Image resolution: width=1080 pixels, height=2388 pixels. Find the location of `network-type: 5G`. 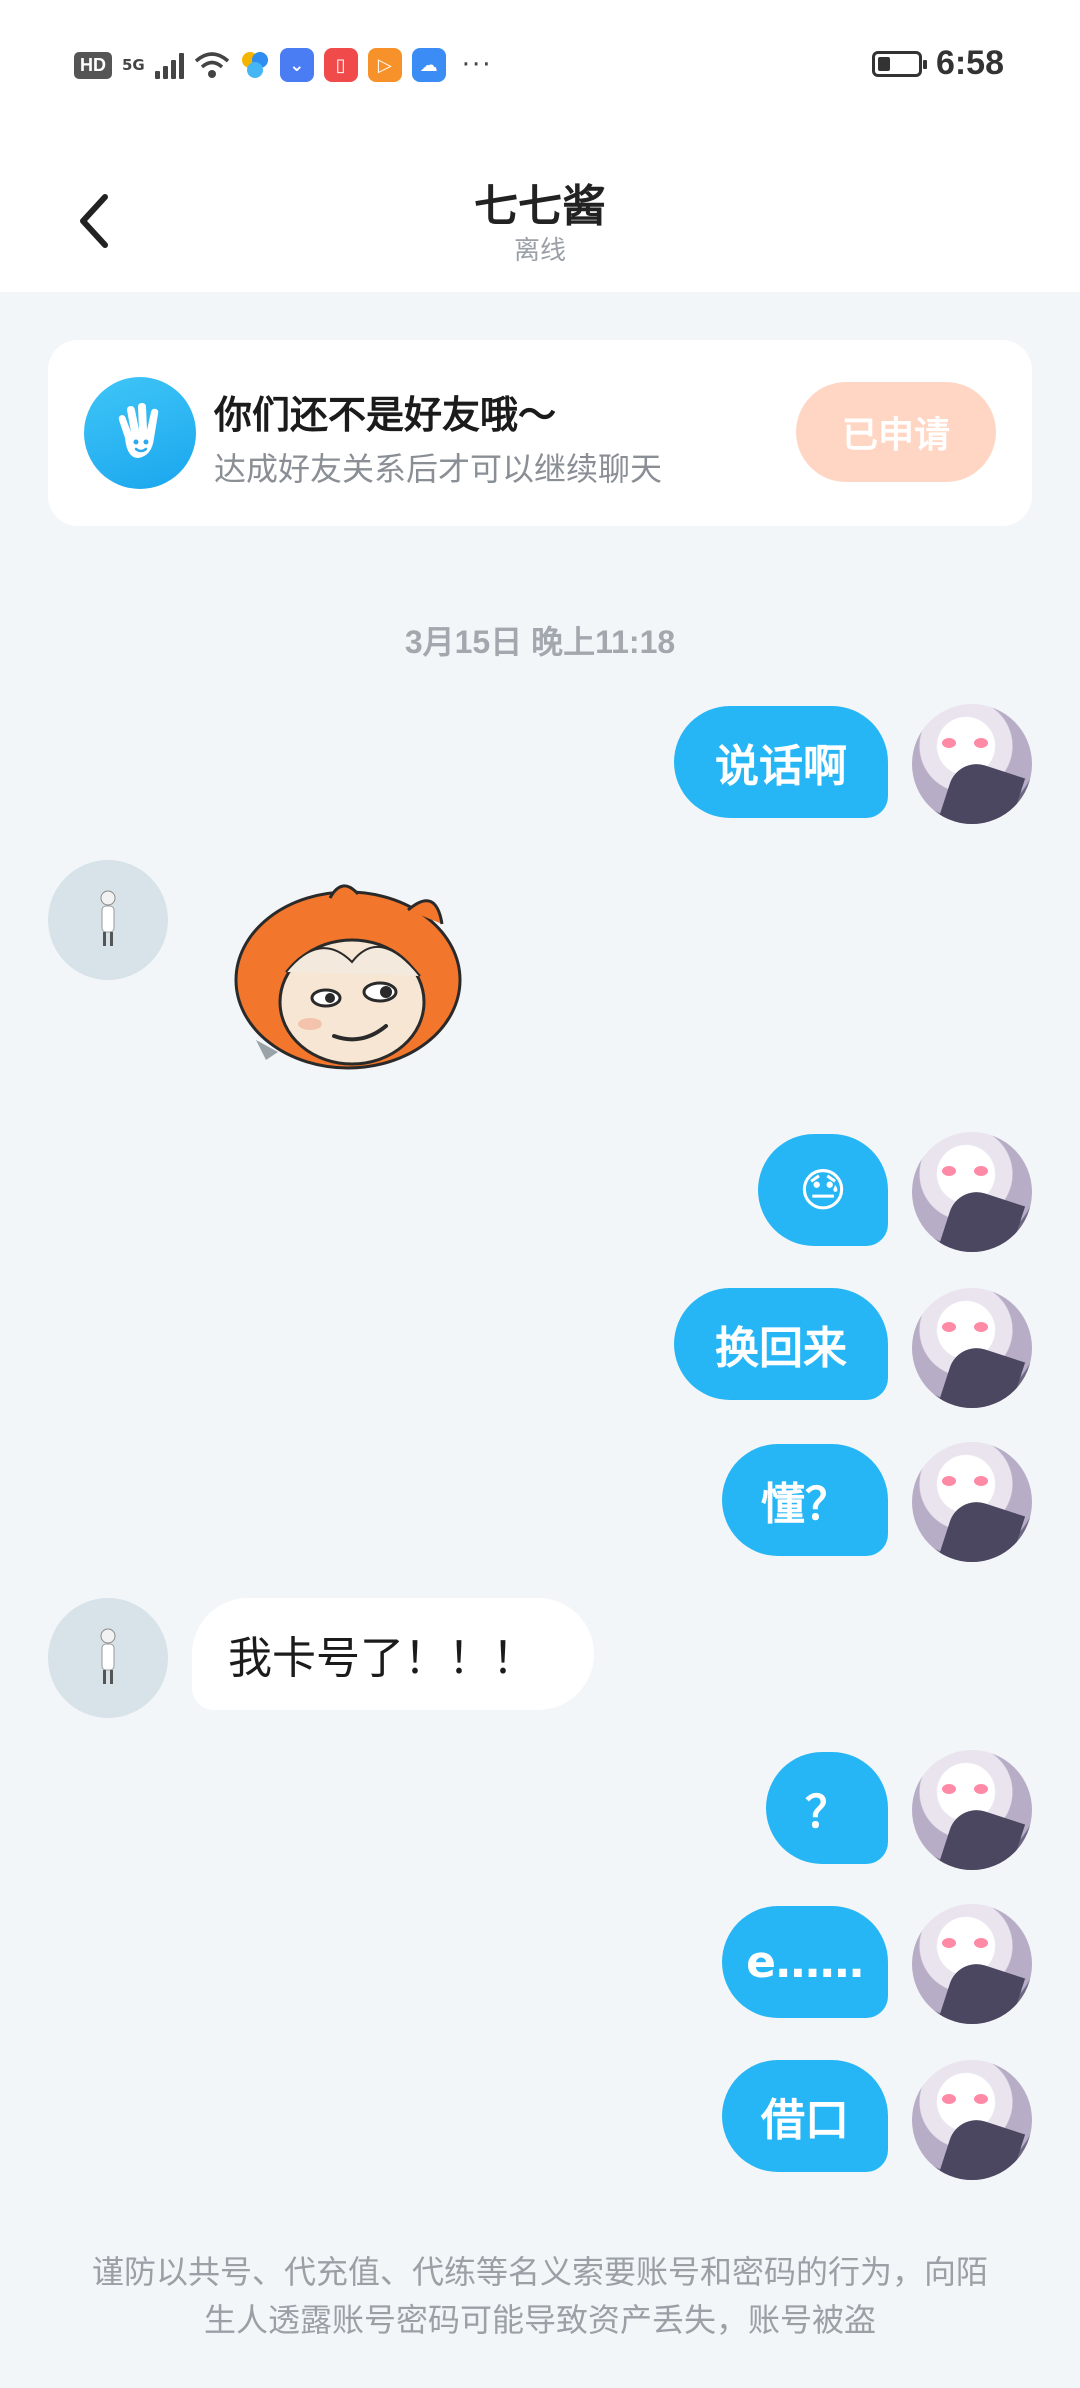

network-type: 5G is located at coordinates (133, 65).